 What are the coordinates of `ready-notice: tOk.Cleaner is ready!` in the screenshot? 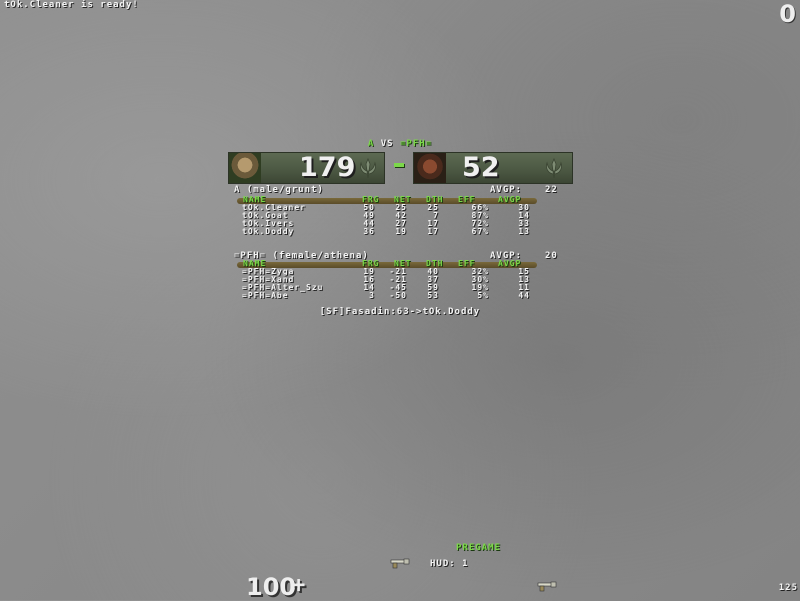 It's located at (71, 5).